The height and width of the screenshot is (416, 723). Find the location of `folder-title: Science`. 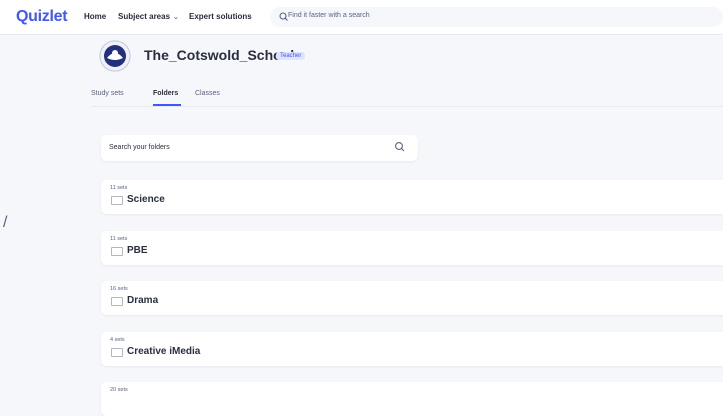

folder-title: Science is located at coordinates (146, 199).